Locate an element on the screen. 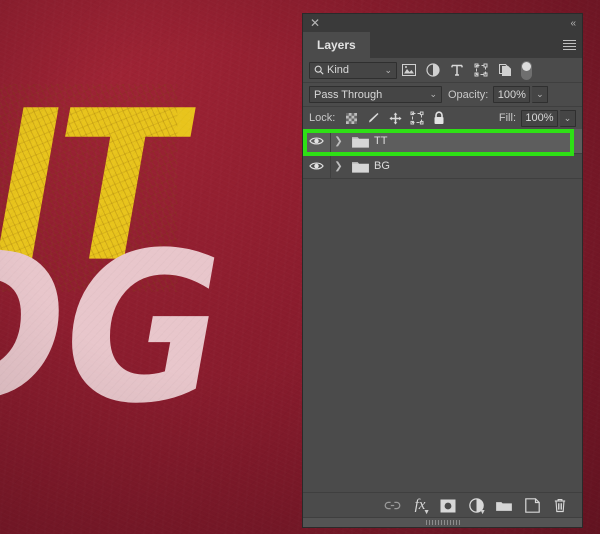  layer-list: ❯ TT ❯ BG is located at coordinates (442, 153).